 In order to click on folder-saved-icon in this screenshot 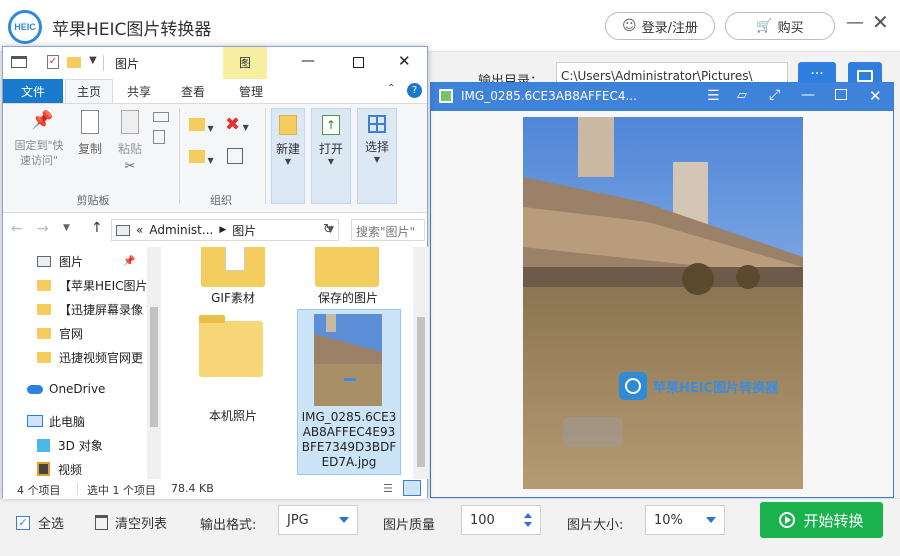, I will do `click(347, 267)`.